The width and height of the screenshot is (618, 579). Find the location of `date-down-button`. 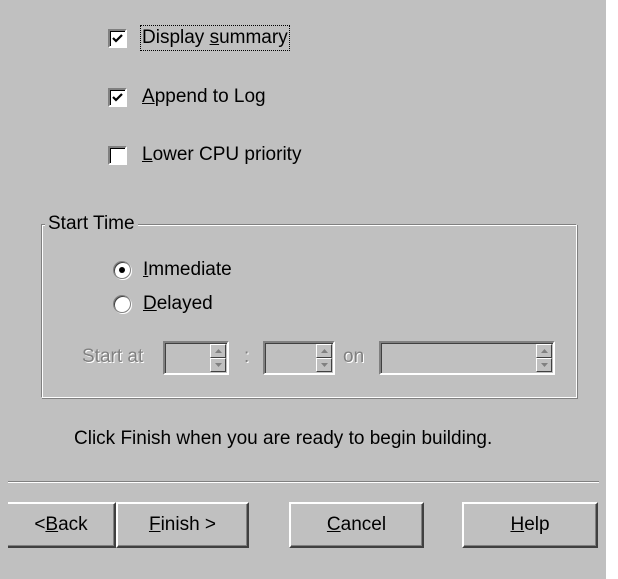

date-down-button is located at coordinates (544, 365).